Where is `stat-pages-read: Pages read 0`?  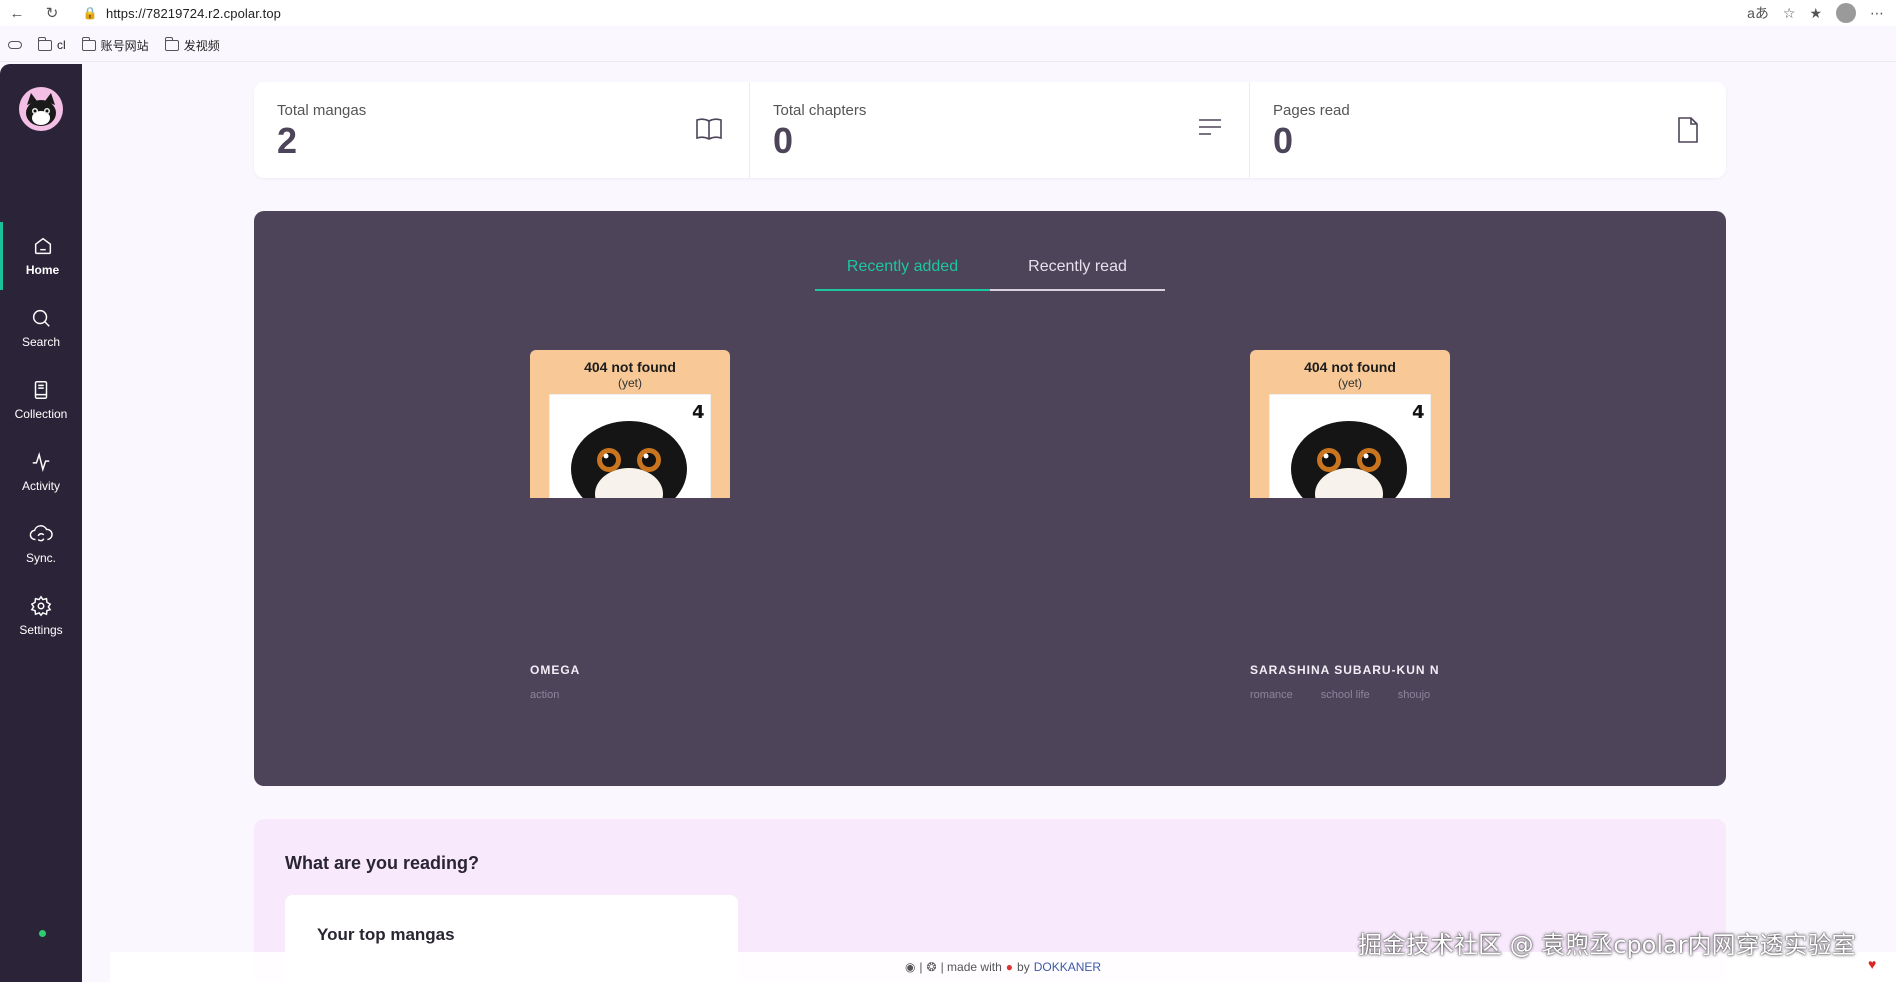 stat-pages-read: Pages read 0 is located at coordinates (1487, 130).